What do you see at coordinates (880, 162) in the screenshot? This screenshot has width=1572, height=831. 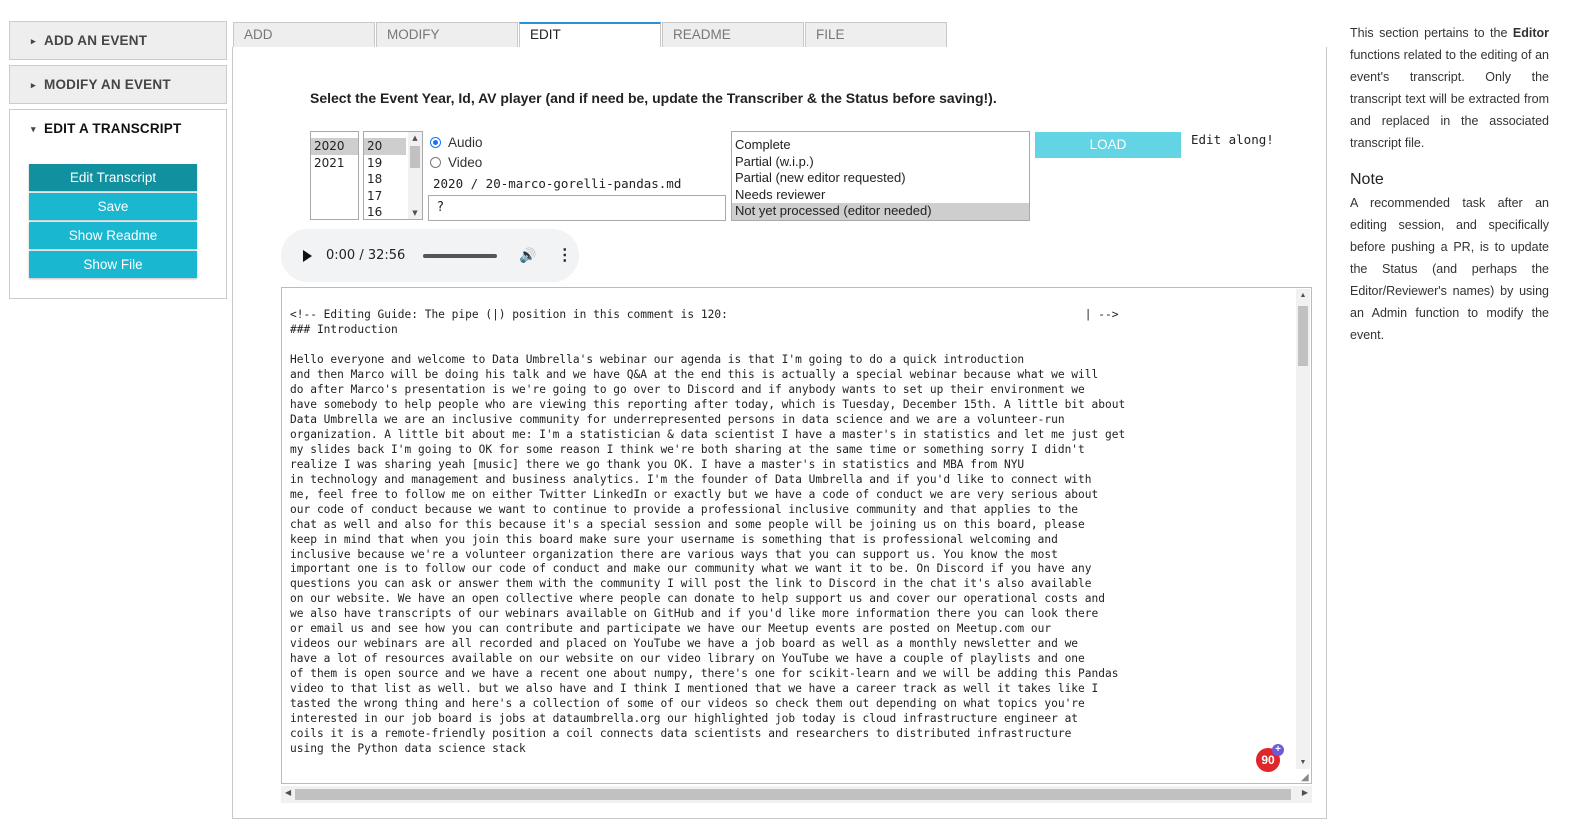 I see `status-option: Partial (w.i.p.)` at bounding box center [880, 162].